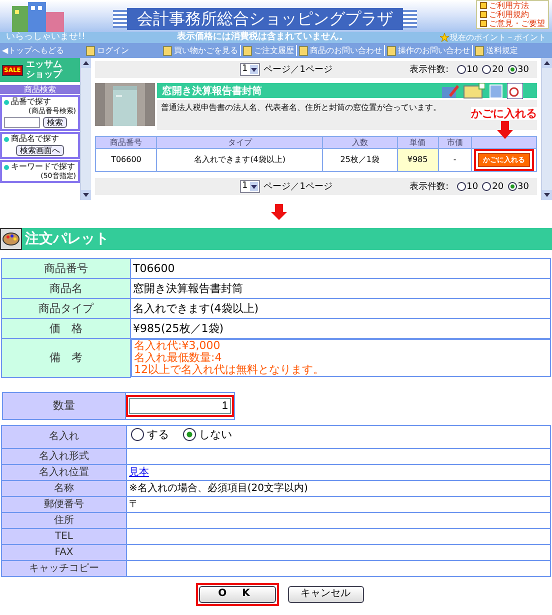  I want to click on field-label: 価 格, so click(66, 328).